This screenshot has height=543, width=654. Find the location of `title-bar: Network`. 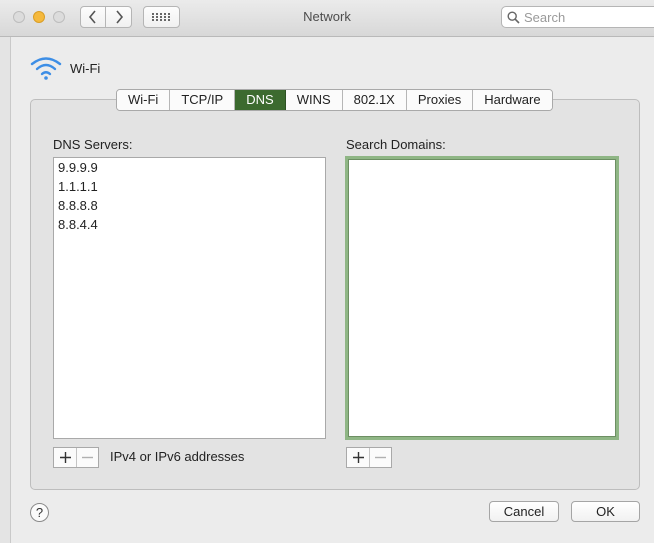

title-bar: Network is located at coordinates (327, 18).